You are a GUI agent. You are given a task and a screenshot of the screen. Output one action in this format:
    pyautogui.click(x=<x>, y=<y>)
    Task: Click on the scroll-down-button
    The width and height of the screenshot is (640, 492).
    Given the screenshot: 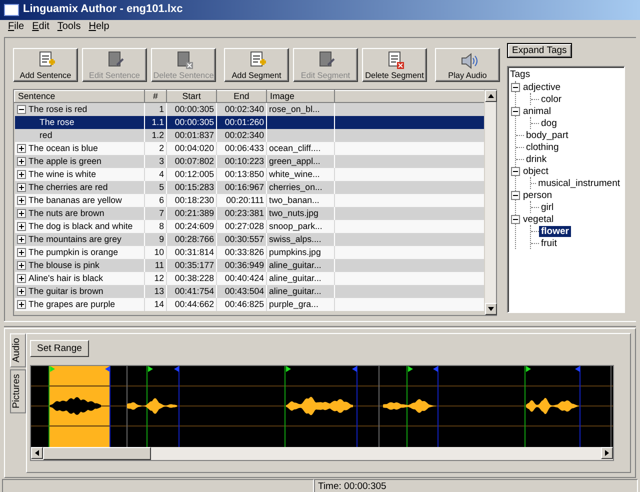 What is the action you would take?
    pyautogui.click(x=491, y=309)
    